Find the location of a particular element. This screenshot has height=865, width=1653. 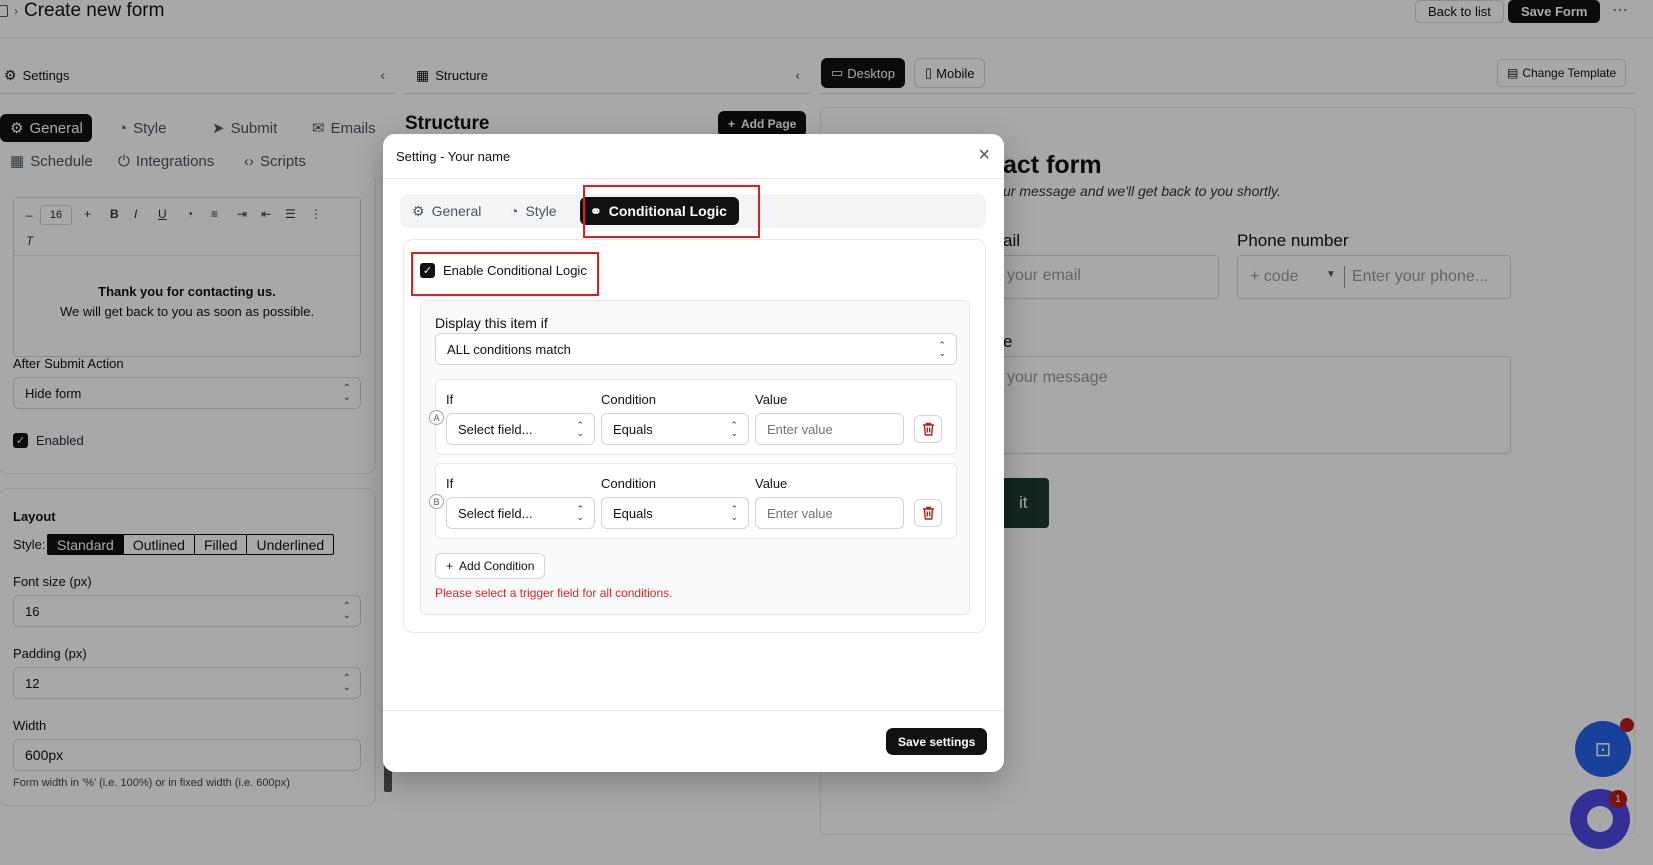

highlight-enable-box is located at coordinates (505, 274).